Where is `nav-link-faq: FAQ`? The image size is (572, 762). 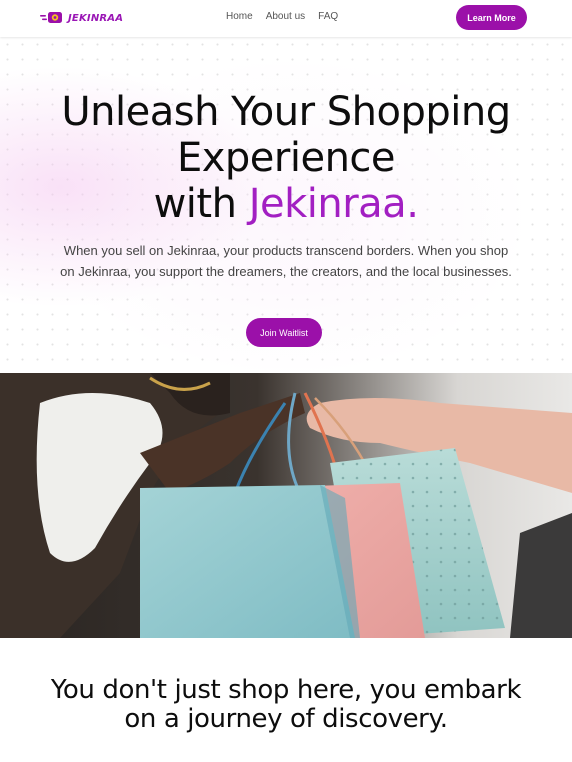 nav-link-faq: FAQ is located at coordinates (328, 16).